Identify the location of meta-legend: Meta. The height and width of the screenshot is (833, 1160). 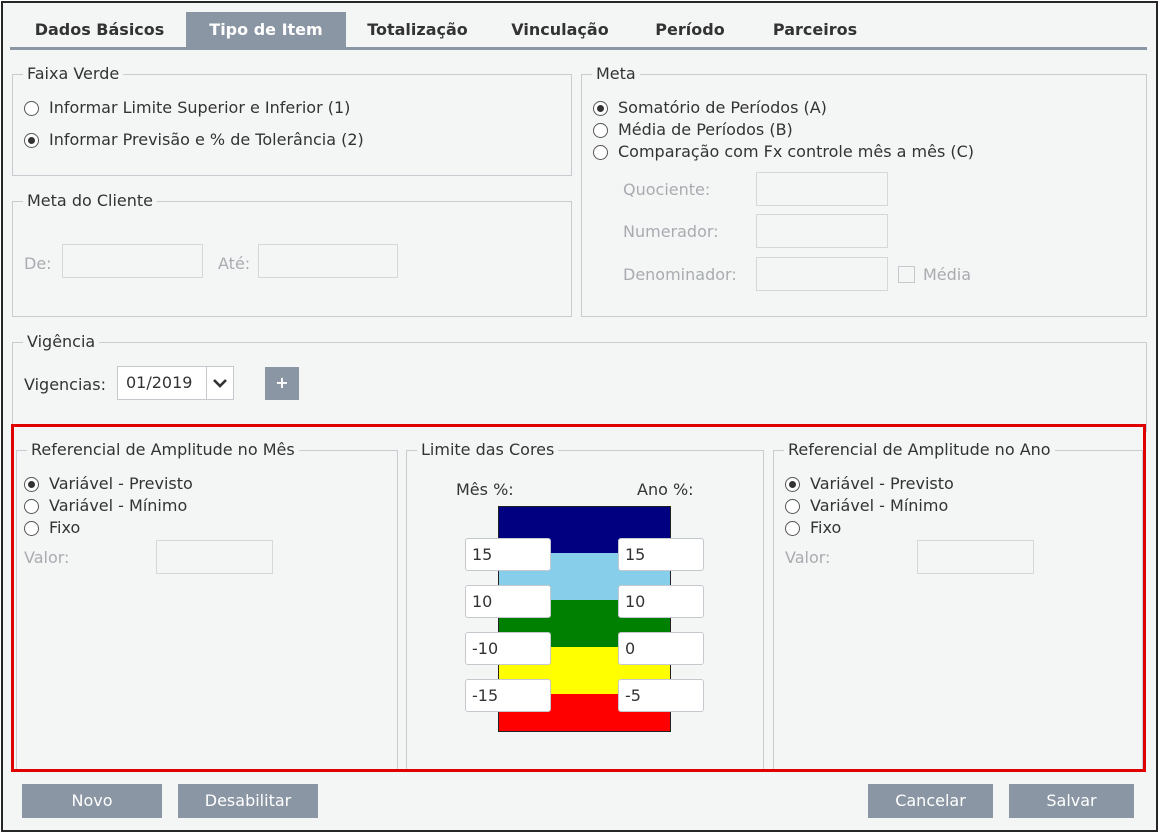
(616, 74).